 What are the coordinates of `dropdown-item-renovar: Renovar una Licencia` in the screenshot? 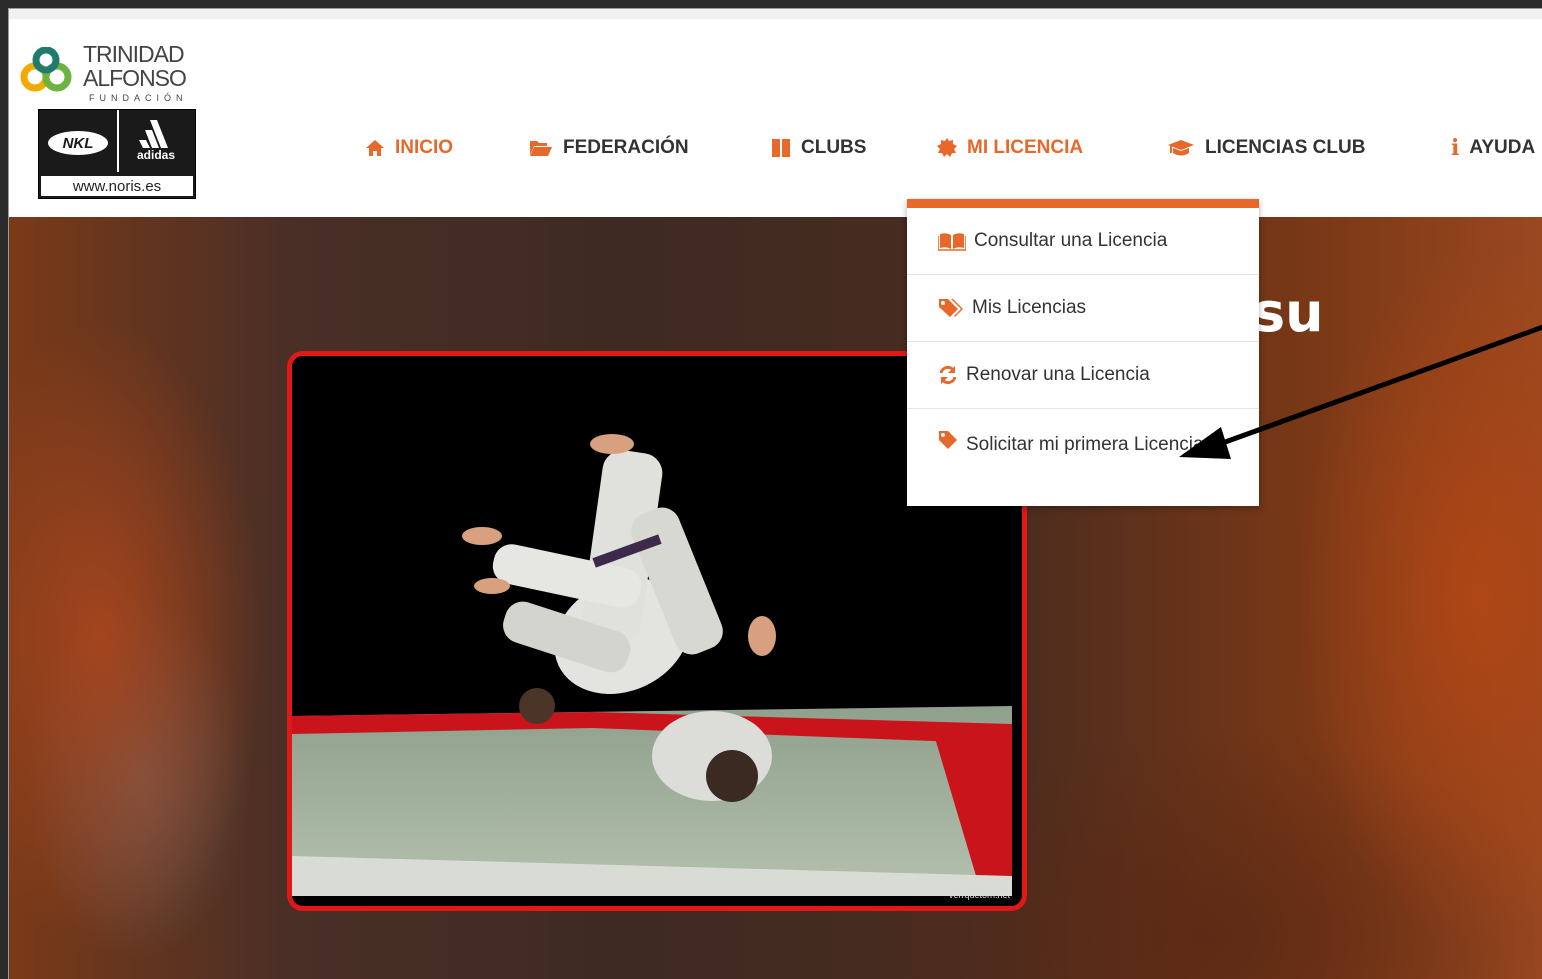 It's located at (1083, 375).